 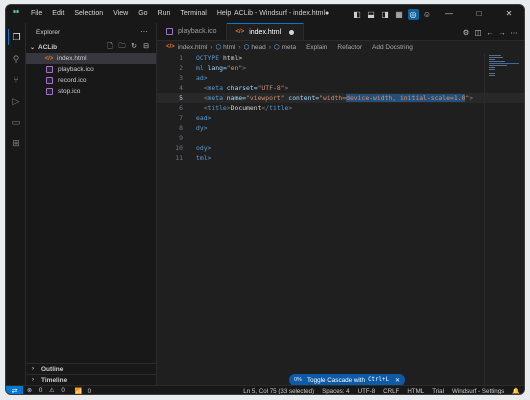 What do you see at coordinates (265, 31) in the screenshot?
I see `tab-index-html: </> index.html` at bounding box center [265, 31].